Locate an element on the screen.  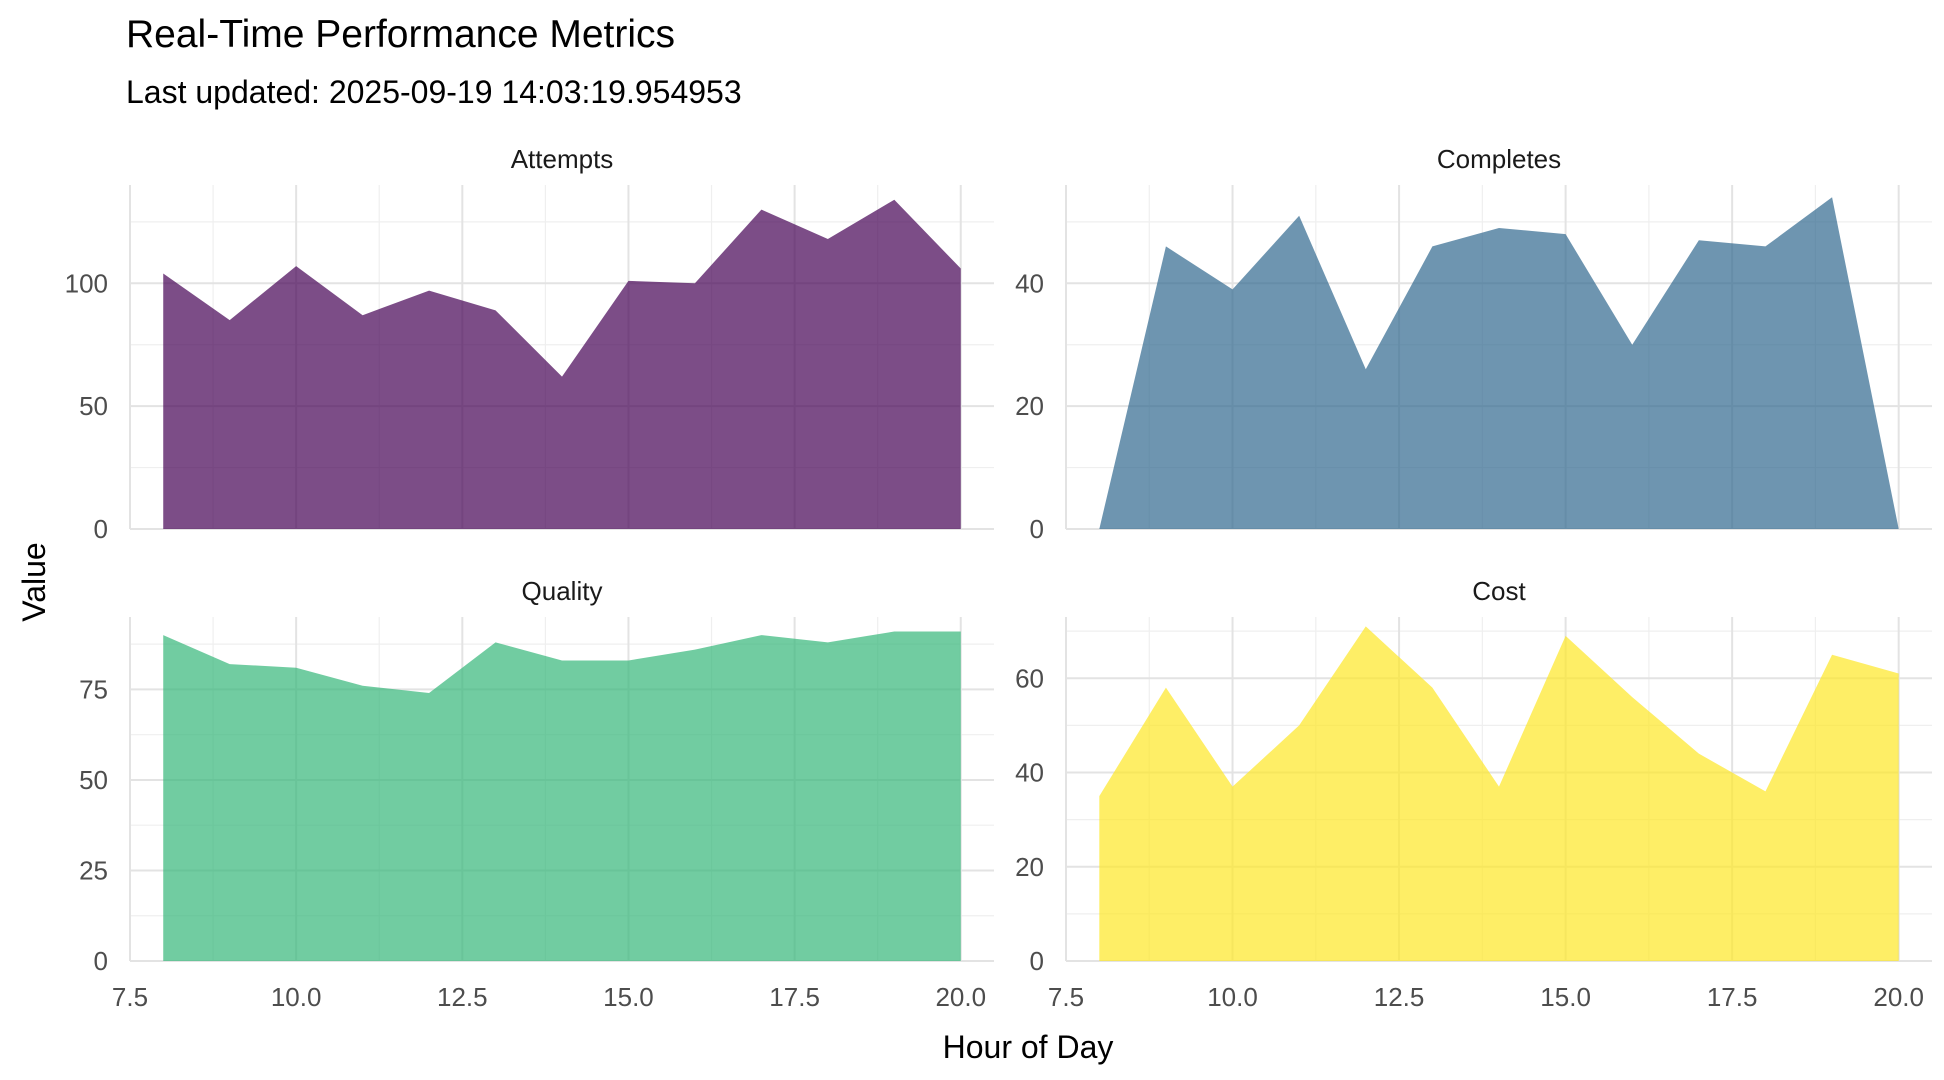
y-tick-label: 60 is located at coordinates (1029, 678).